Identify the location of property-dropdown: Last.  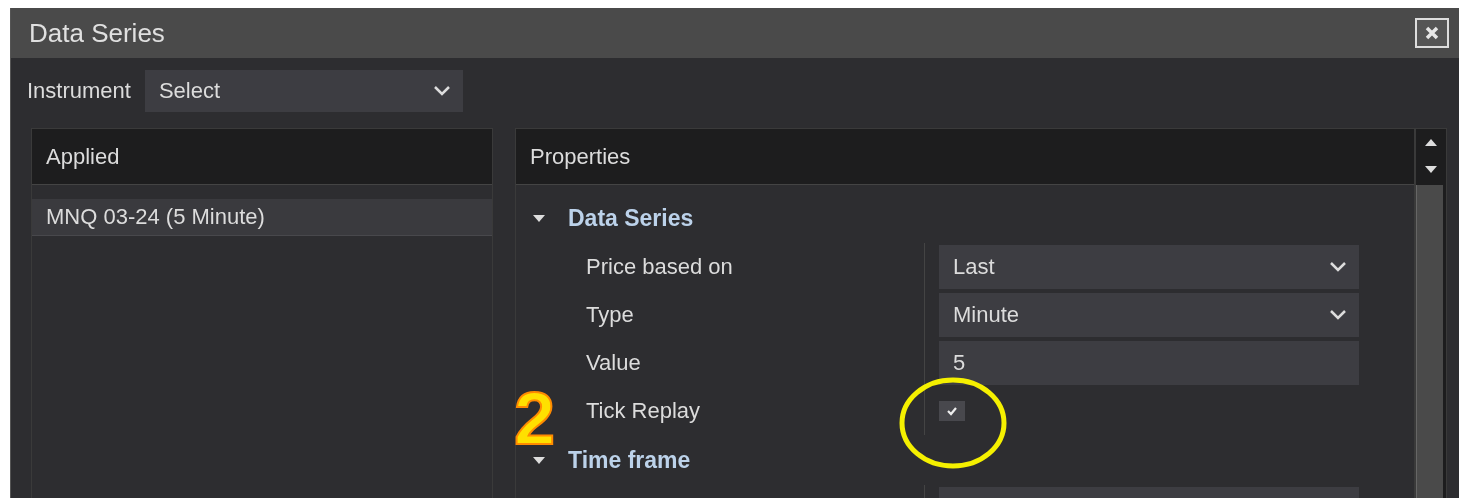
(1149, 267).